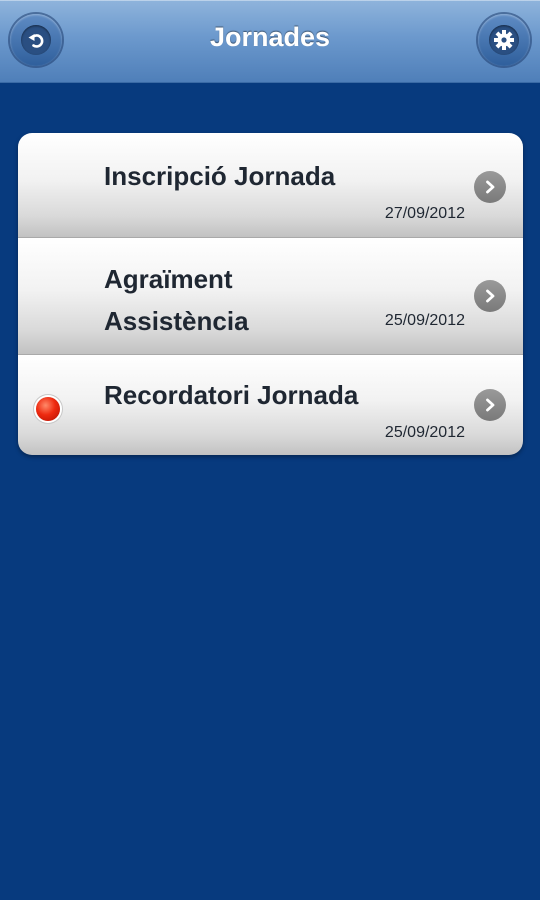  Describe the element at coordinates (176, 321) in the screenshot. I see `item-title-line2: Assistència` at that location.